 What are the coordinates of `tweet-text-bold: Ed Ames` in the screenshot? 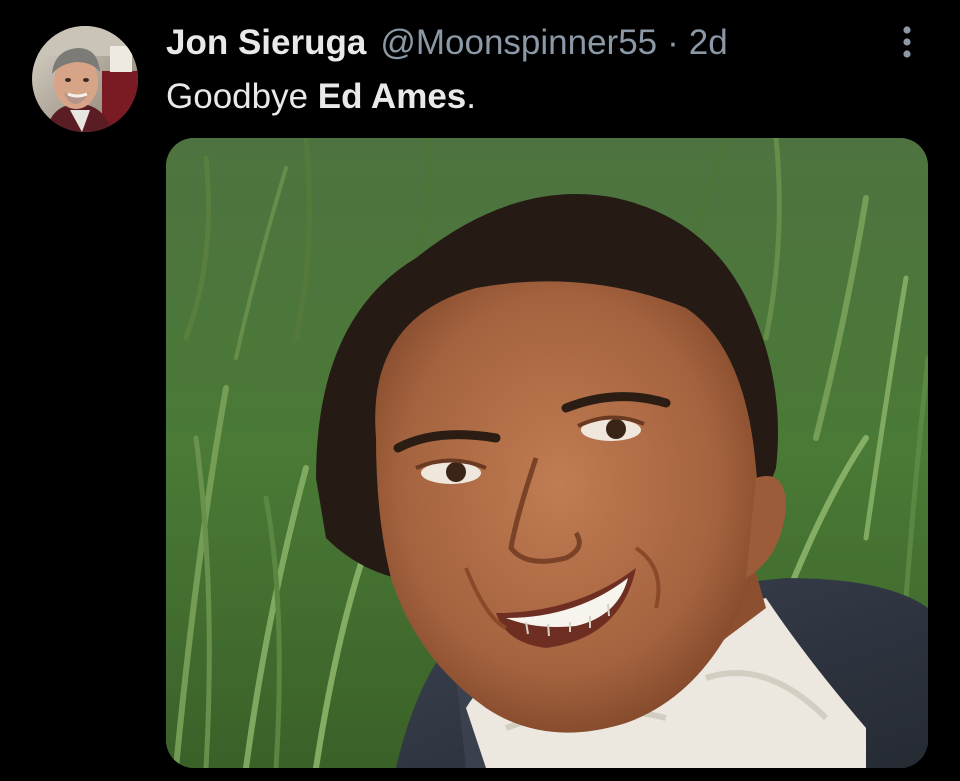 It's located at (392, 96).